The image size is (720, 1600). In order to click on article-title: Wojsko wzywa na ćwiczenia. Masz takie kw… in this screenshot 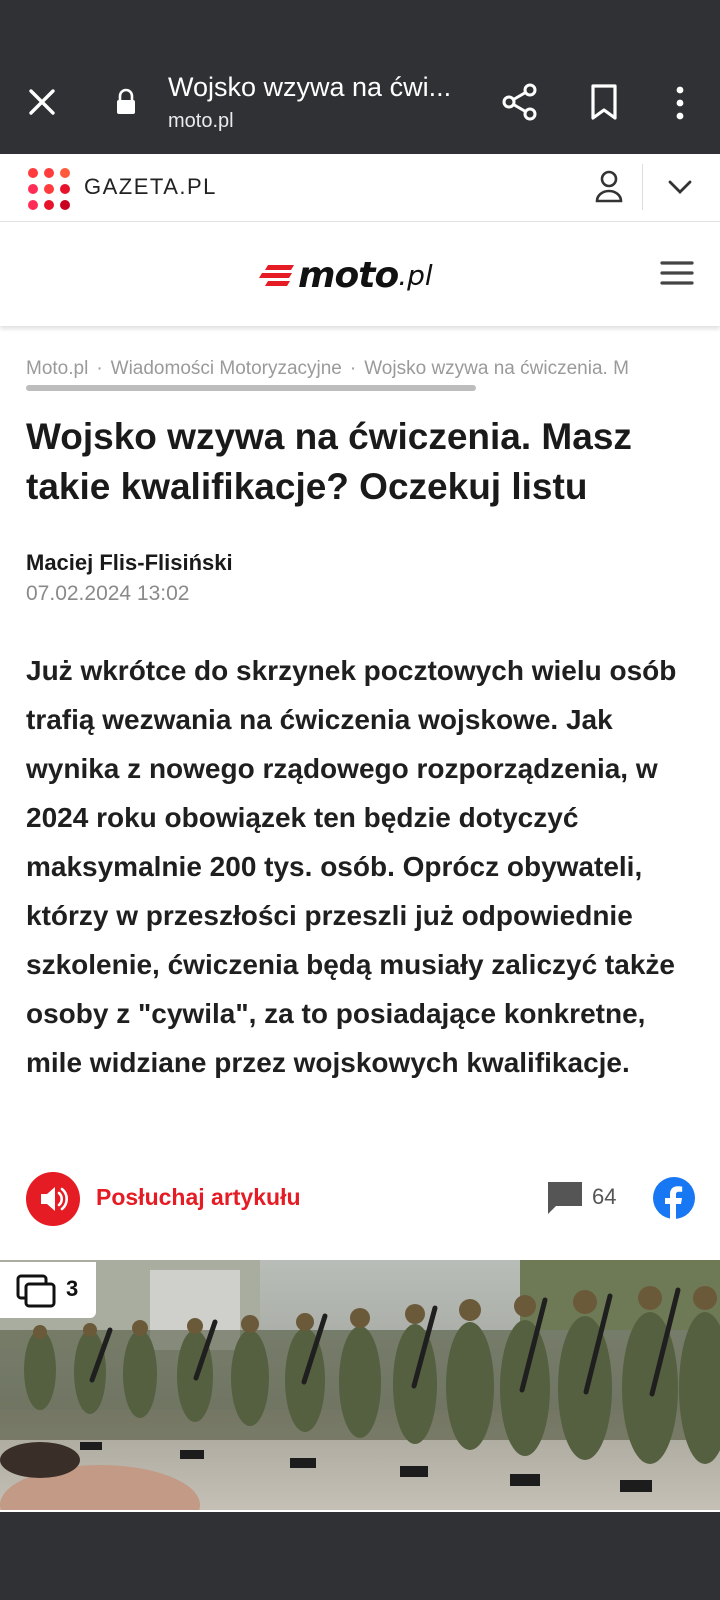, I will do `click(329, 461)`.